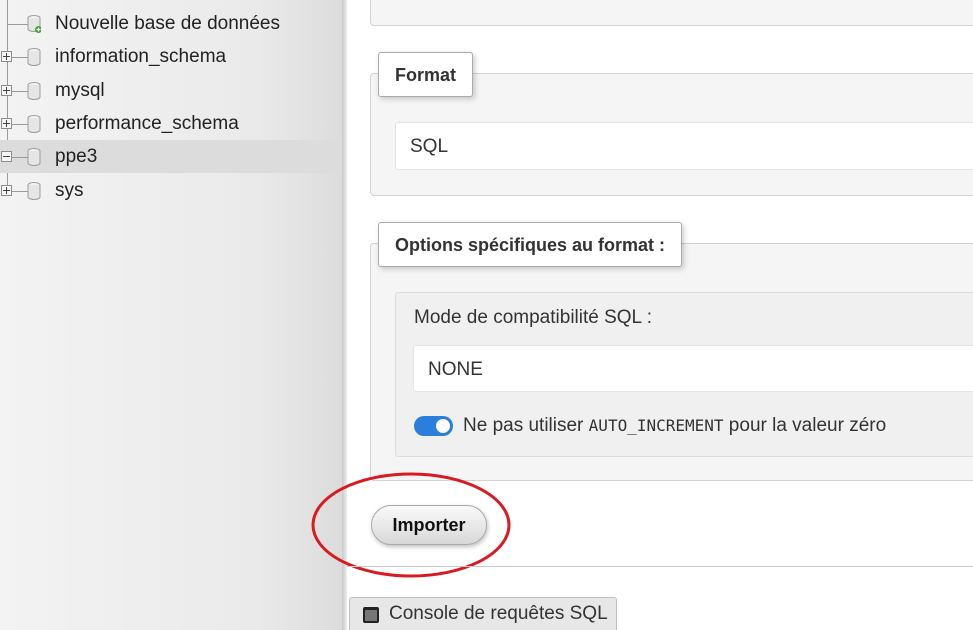  I want to click on toggle-knob, so click(443, 426).